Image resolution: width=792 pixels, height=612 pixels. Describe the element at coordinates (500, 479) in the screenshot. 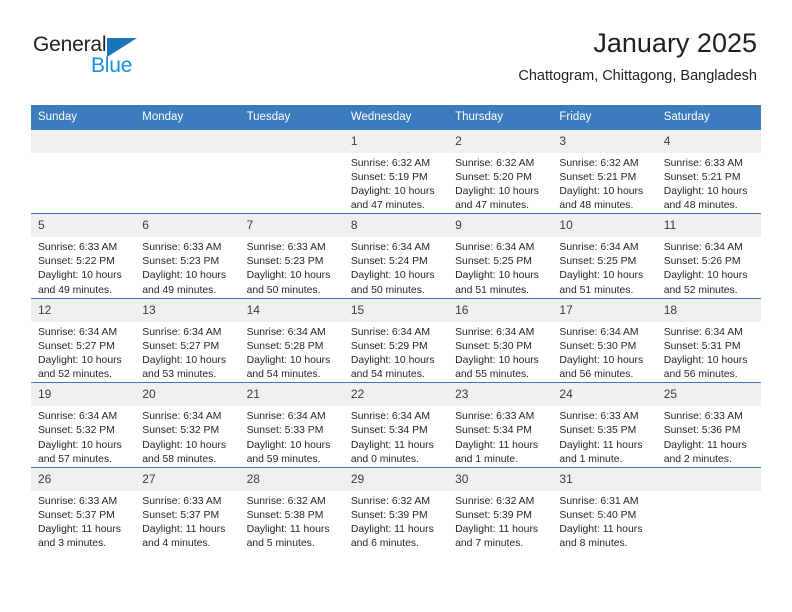

I see `day-number: 30` at that location.